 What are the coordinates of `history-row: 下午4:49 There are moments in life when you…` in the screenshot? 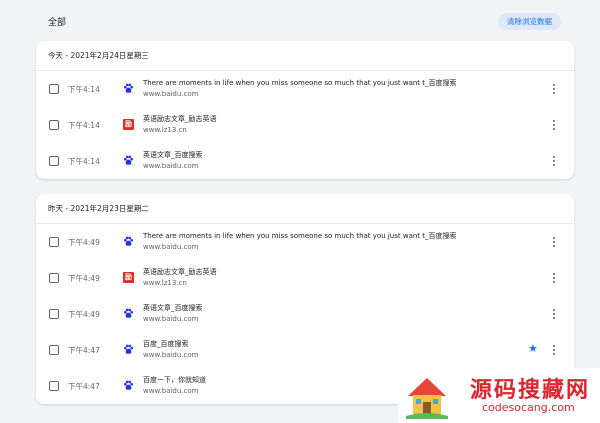 It's located at (305, 242).